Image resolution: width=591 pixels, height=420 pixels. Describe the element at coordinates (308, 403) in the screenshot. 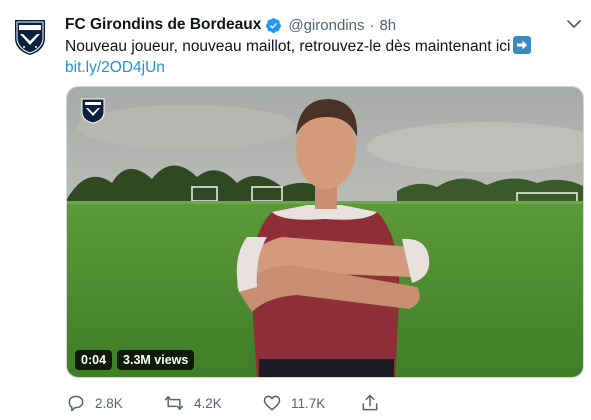

I see `like-count: 11.7K` at that location.